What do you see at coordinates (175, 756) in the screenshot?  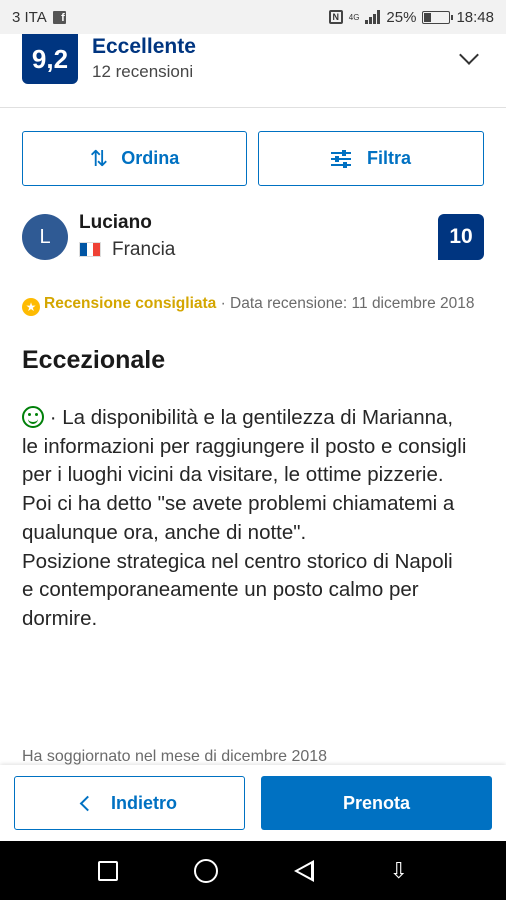 I see `stay-date: Ha soggiornato nel mese di dicembre 2018` at bounding box center [175, 756].